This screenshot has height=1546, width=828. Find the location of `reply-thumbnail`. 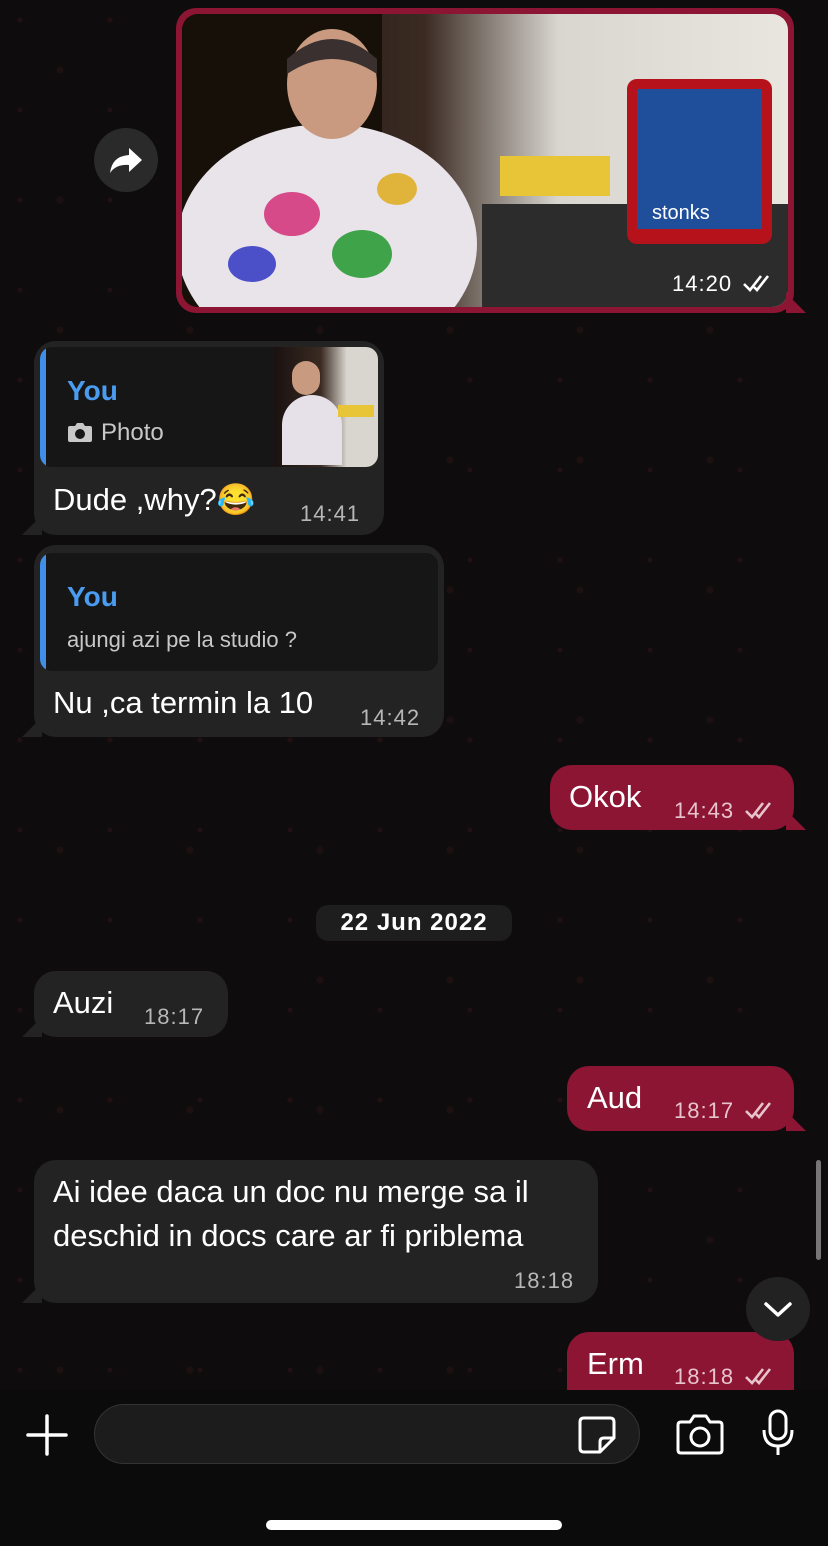

reply-thumbnail is located at coordinates (326, 407).